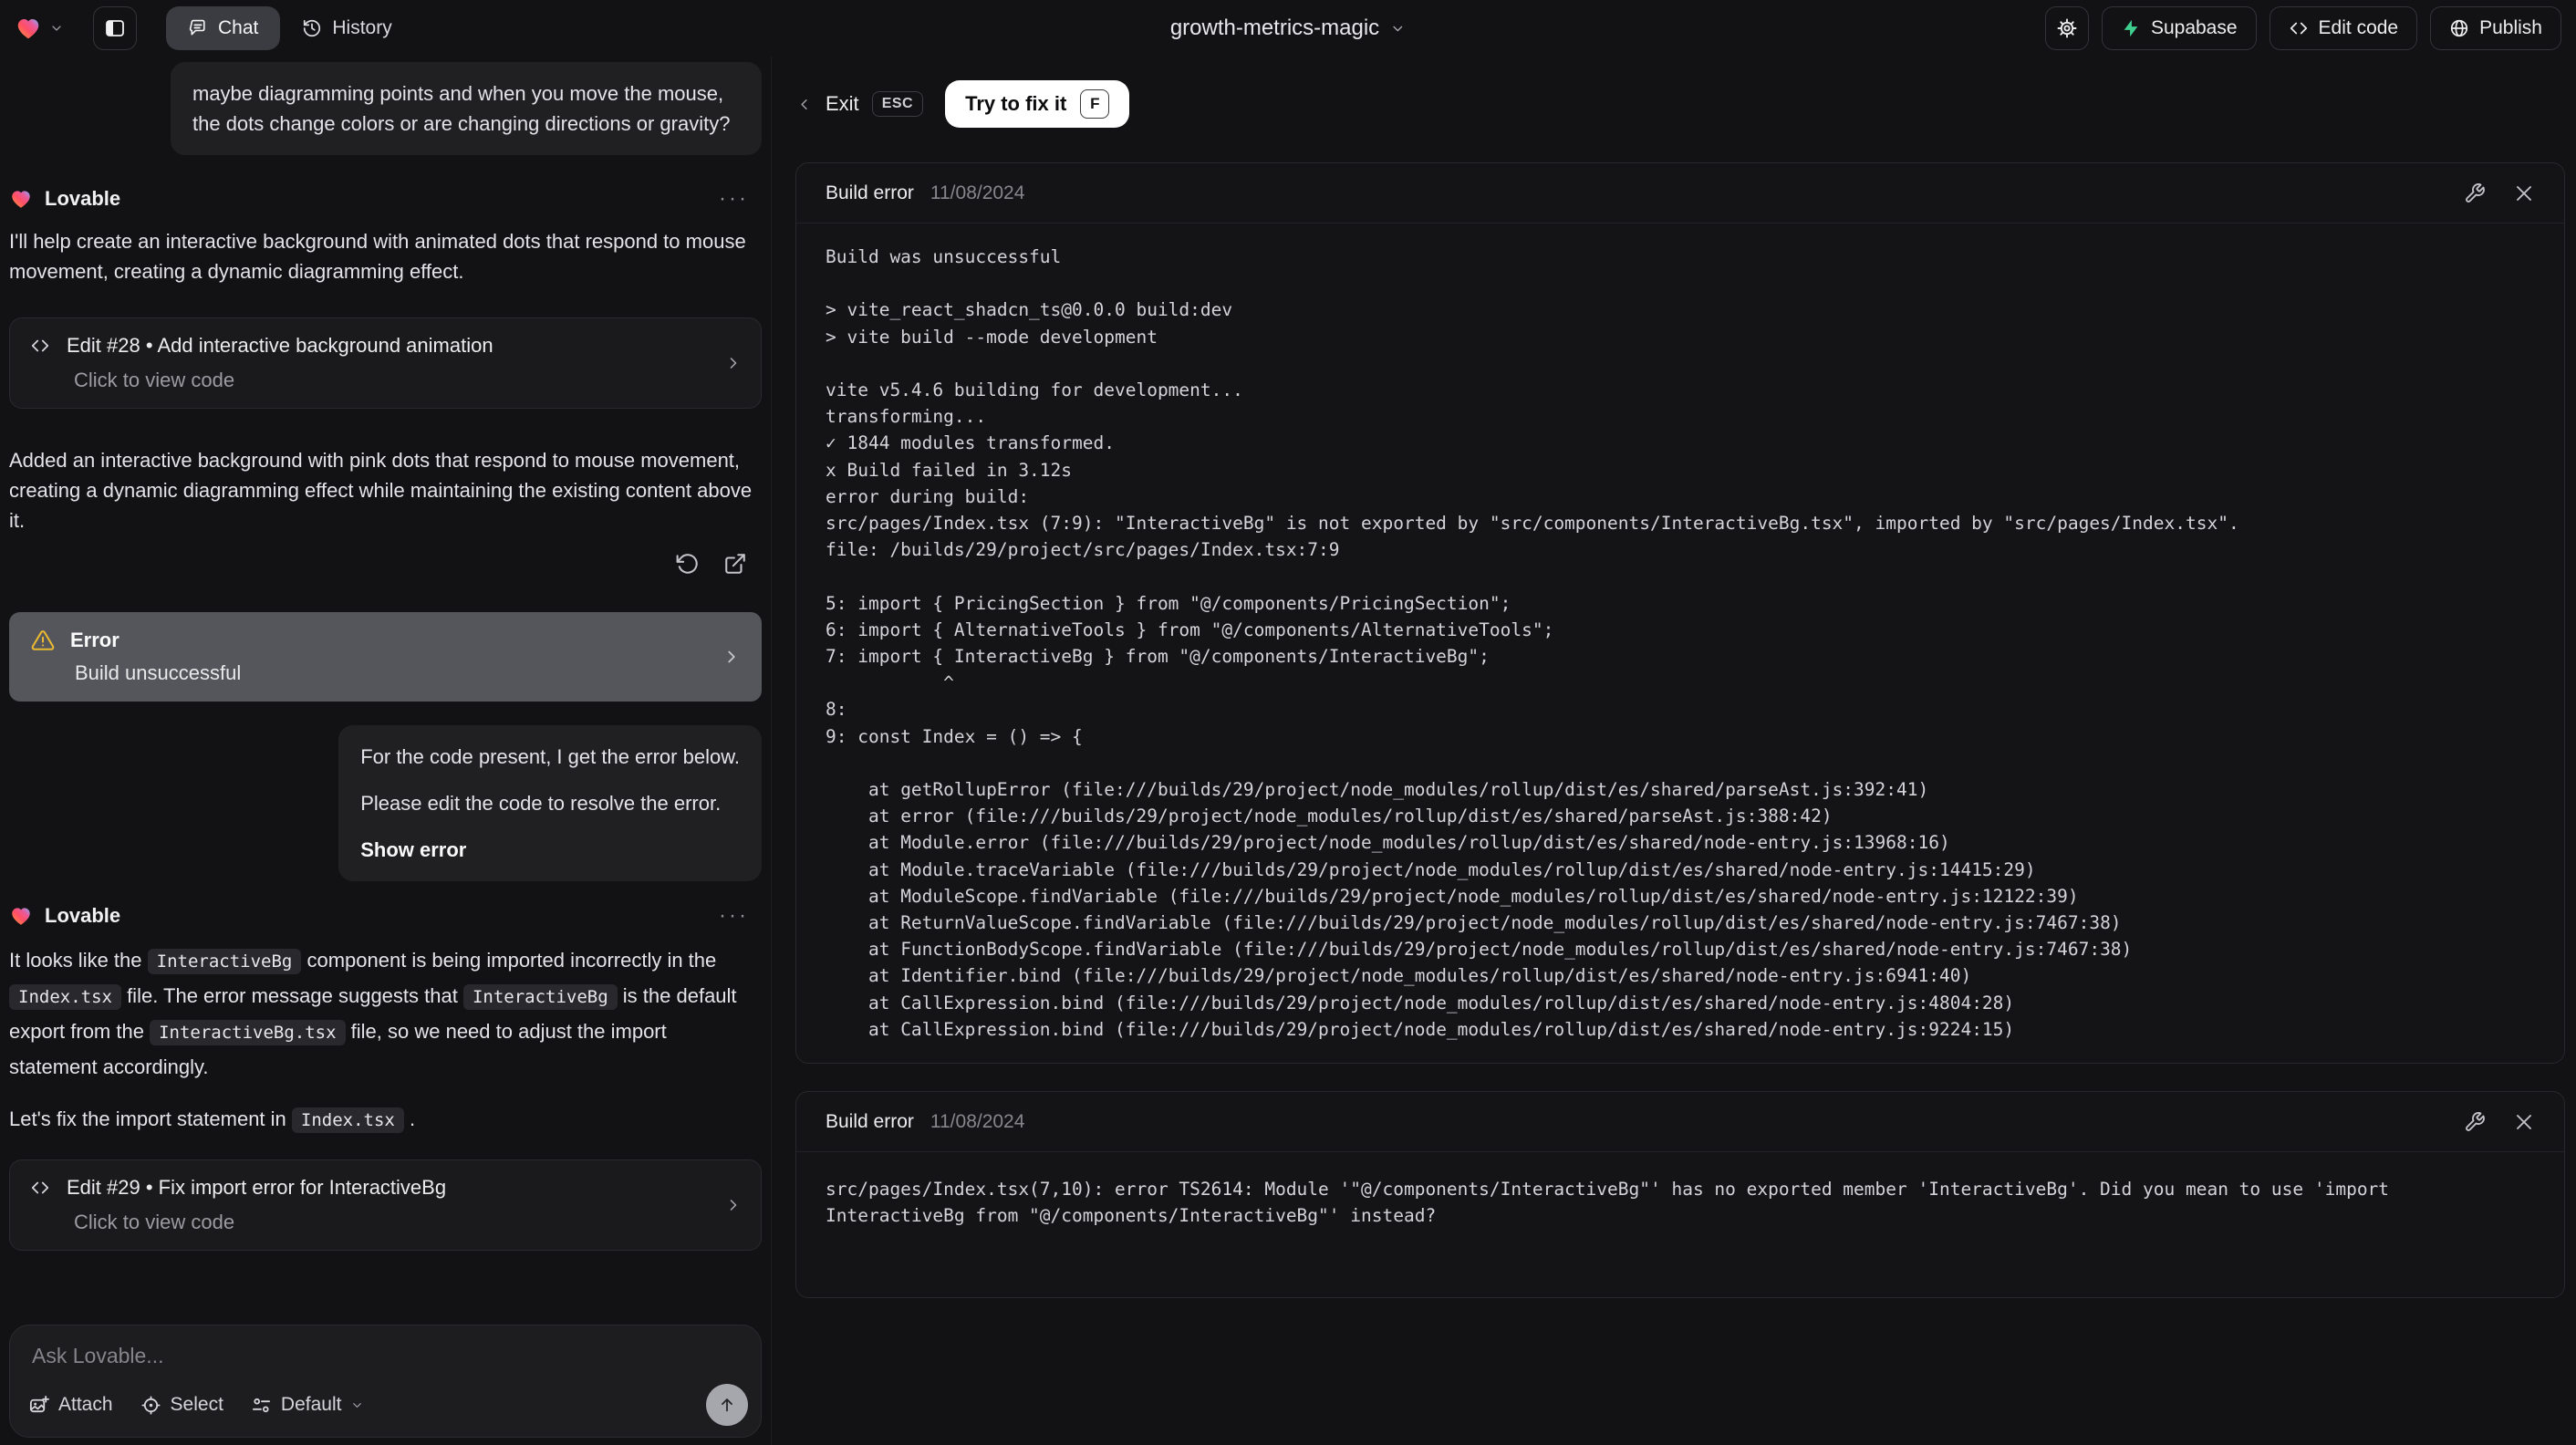 The image size is (2576, 1445). Describe the element at coordinates (385, 564) in the screenshot. I see `message-actions` at that location.